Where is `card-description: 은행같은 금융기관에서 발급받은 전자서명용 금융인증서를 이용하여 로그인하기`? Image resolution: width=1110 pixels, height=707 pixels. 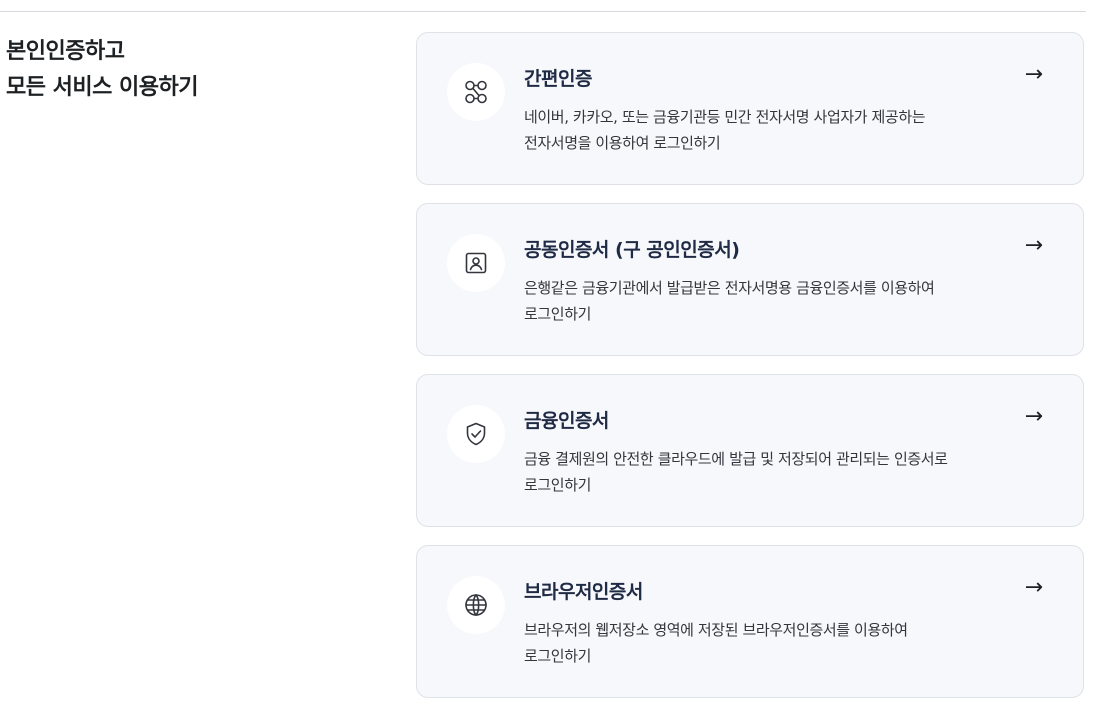 card-description: 은행같은 금융기관에서 발급받은 전자서명용 금융인증서를 이용하여 로그인하기 is located at coordinates (759, 301).